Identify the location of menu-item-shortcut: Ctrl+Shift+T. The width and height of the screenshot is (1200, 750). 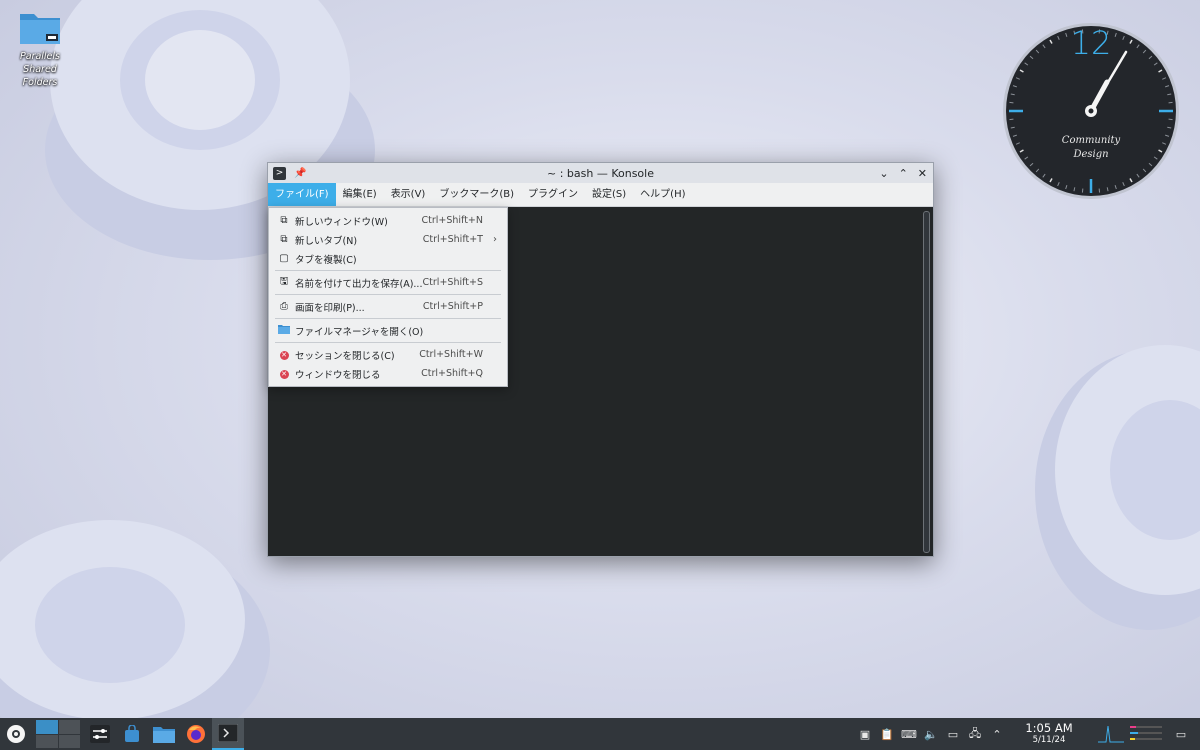
(452, 239).